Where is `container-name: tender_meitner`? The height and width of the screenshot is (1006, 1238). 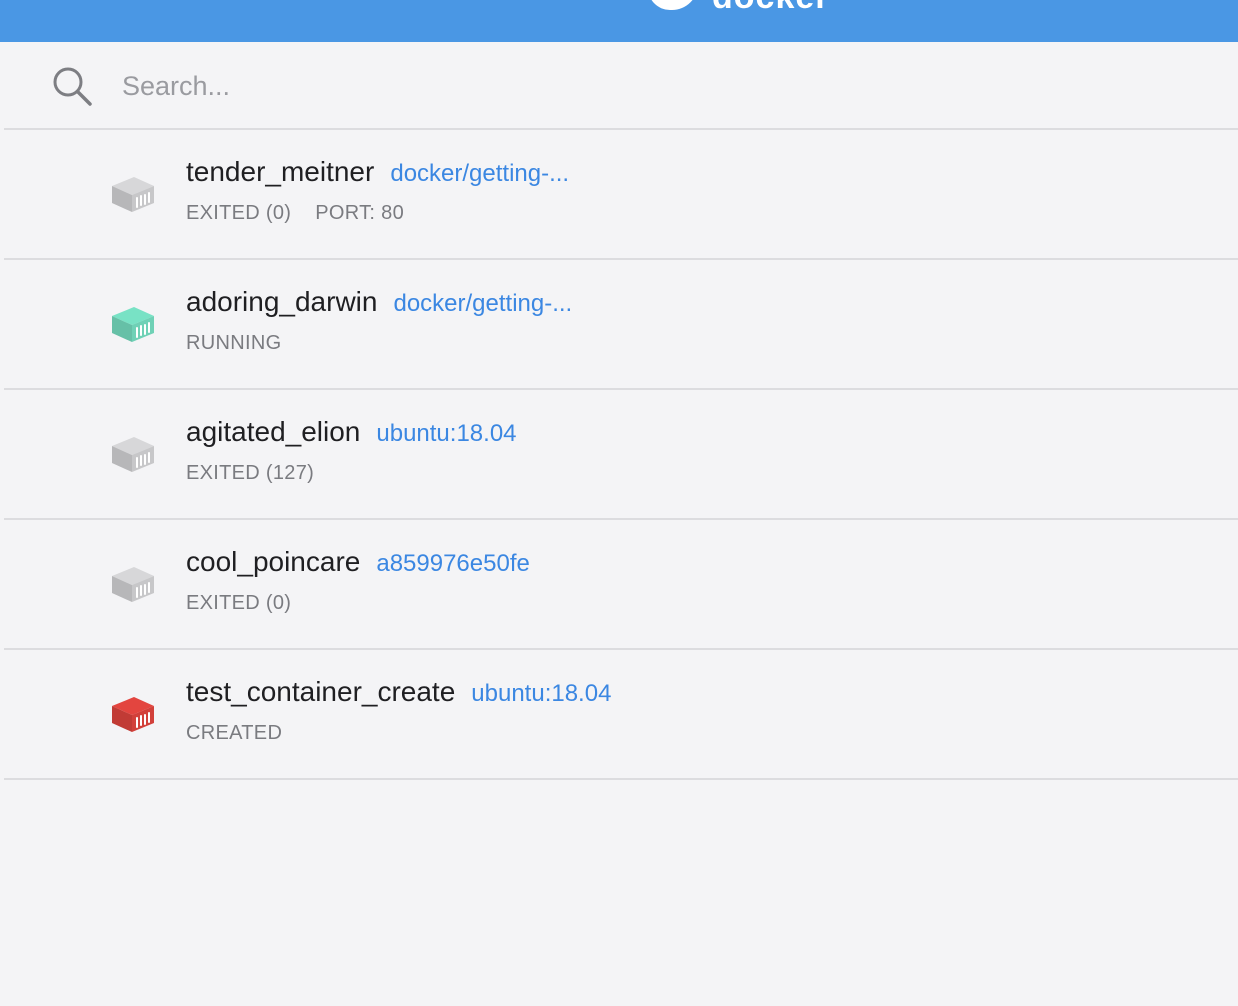
container-name: tender_meitner is located at coordinates (280, 171).